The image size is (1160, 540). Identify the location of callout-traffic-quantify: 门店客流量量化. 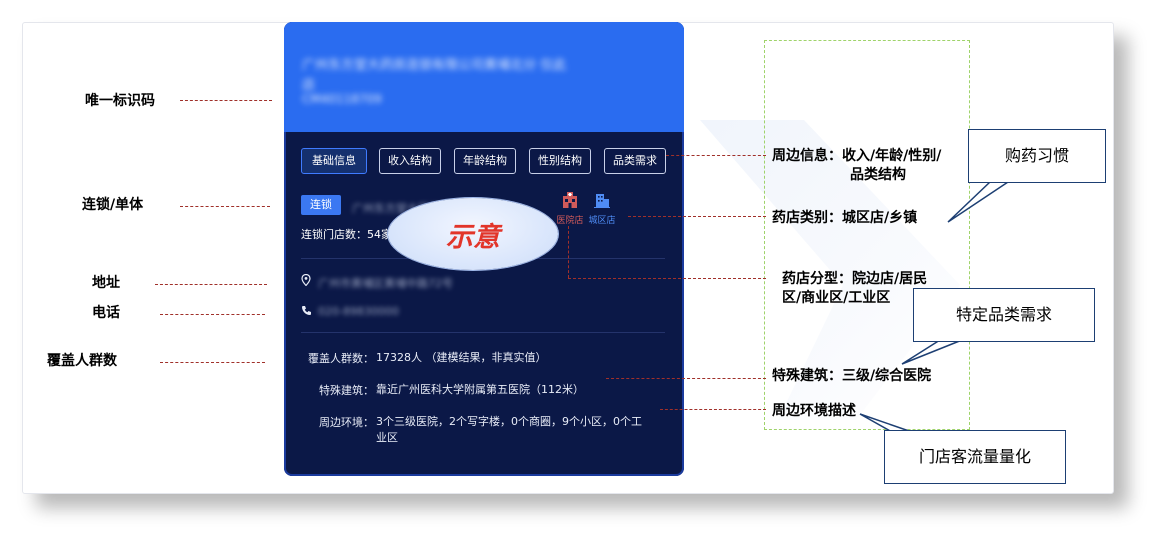
(975, 457).